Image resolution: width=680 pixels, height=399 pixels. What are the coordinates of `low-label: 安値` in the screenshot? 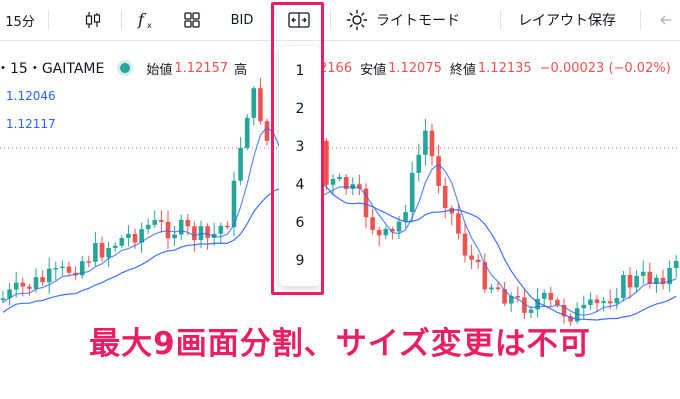 It's located at (373, 70).